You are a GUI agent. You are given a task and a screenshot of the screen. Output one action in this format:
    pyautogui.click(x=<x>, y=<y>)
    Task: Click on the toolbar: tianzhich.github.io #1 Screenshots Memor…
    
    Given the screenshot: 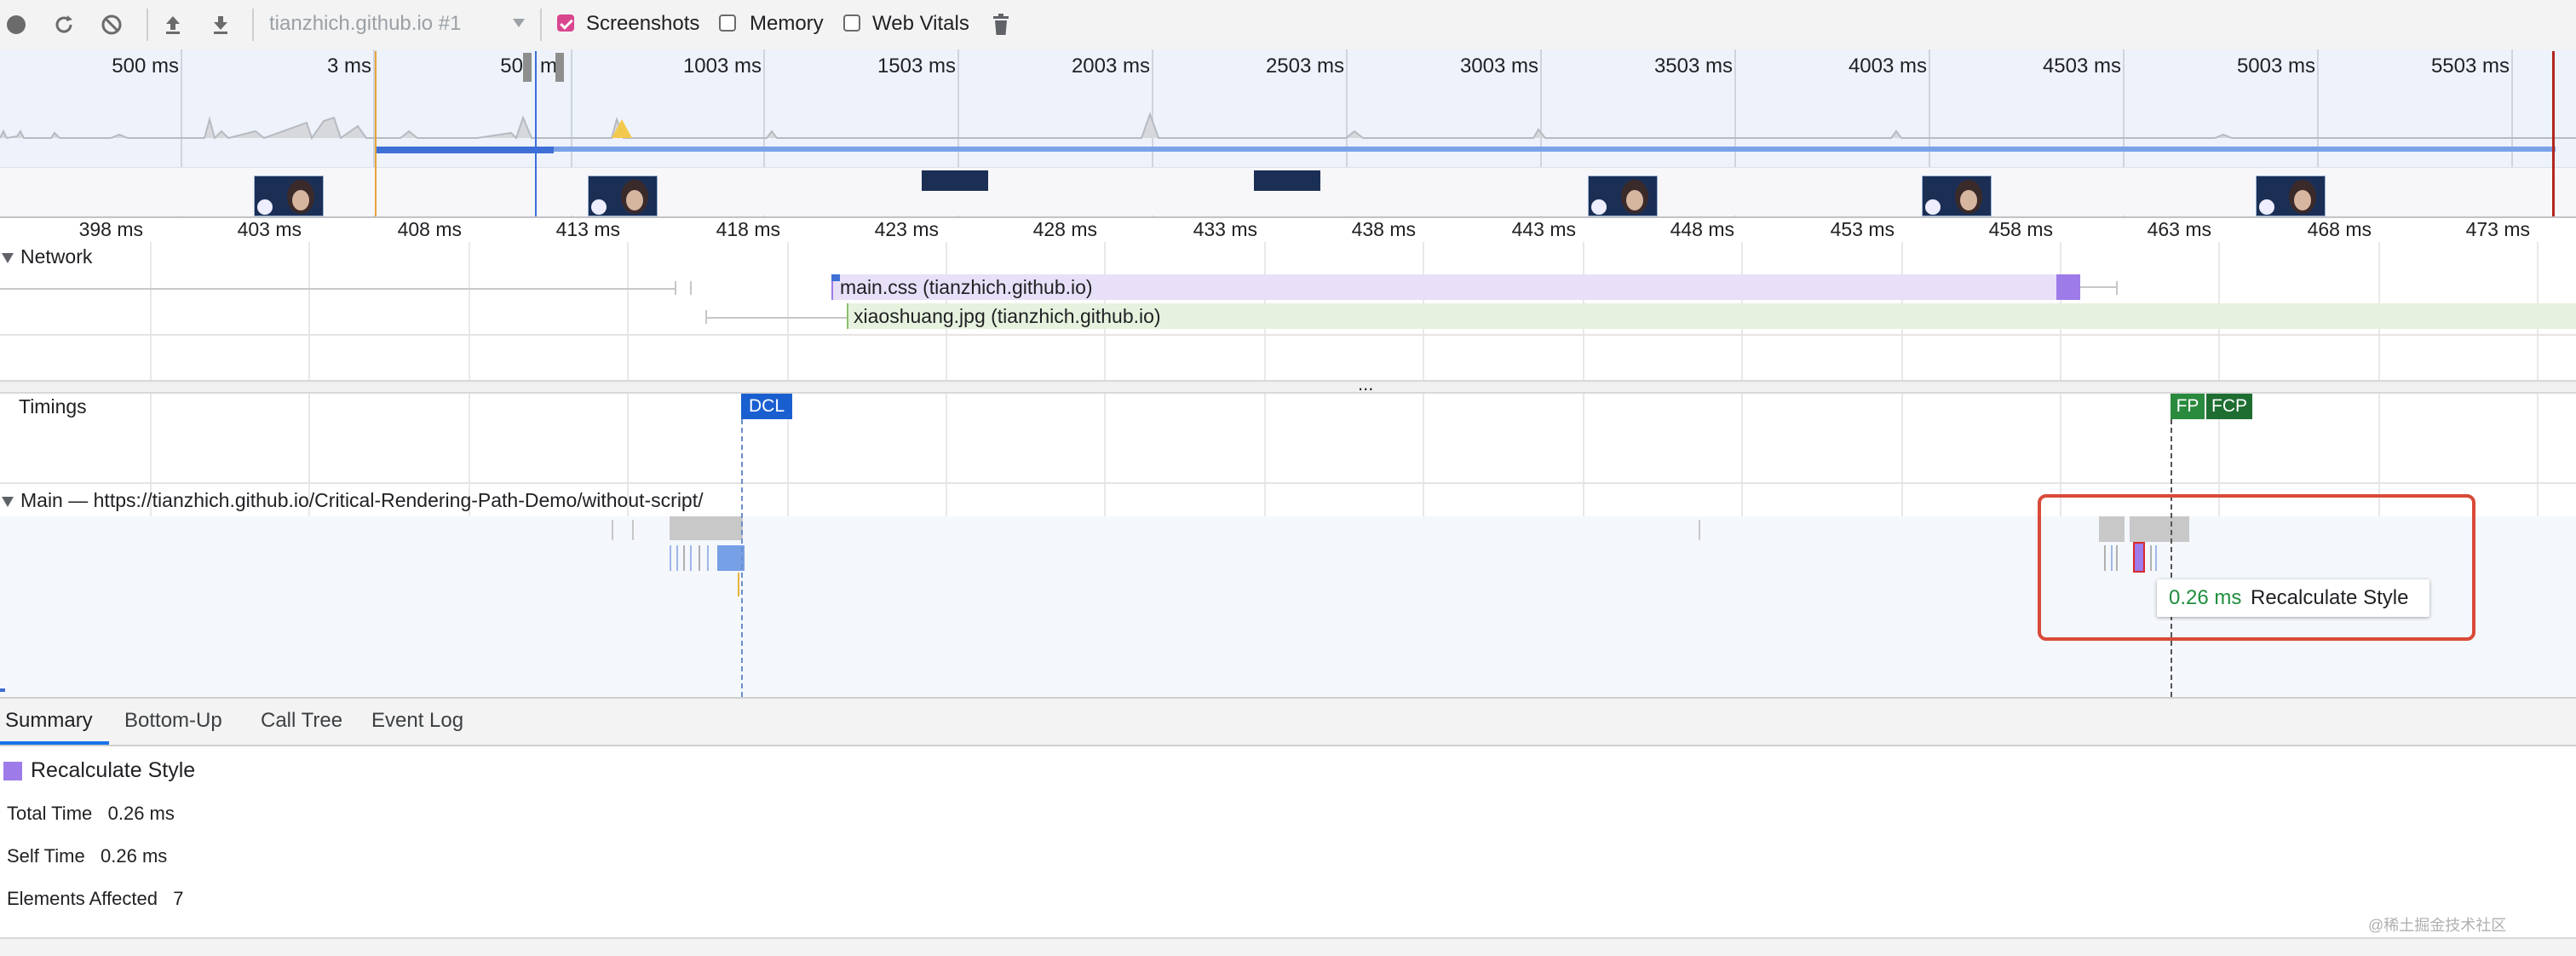 What is the action you would take?
    pyautogui.click(x=1288, y=25)
    